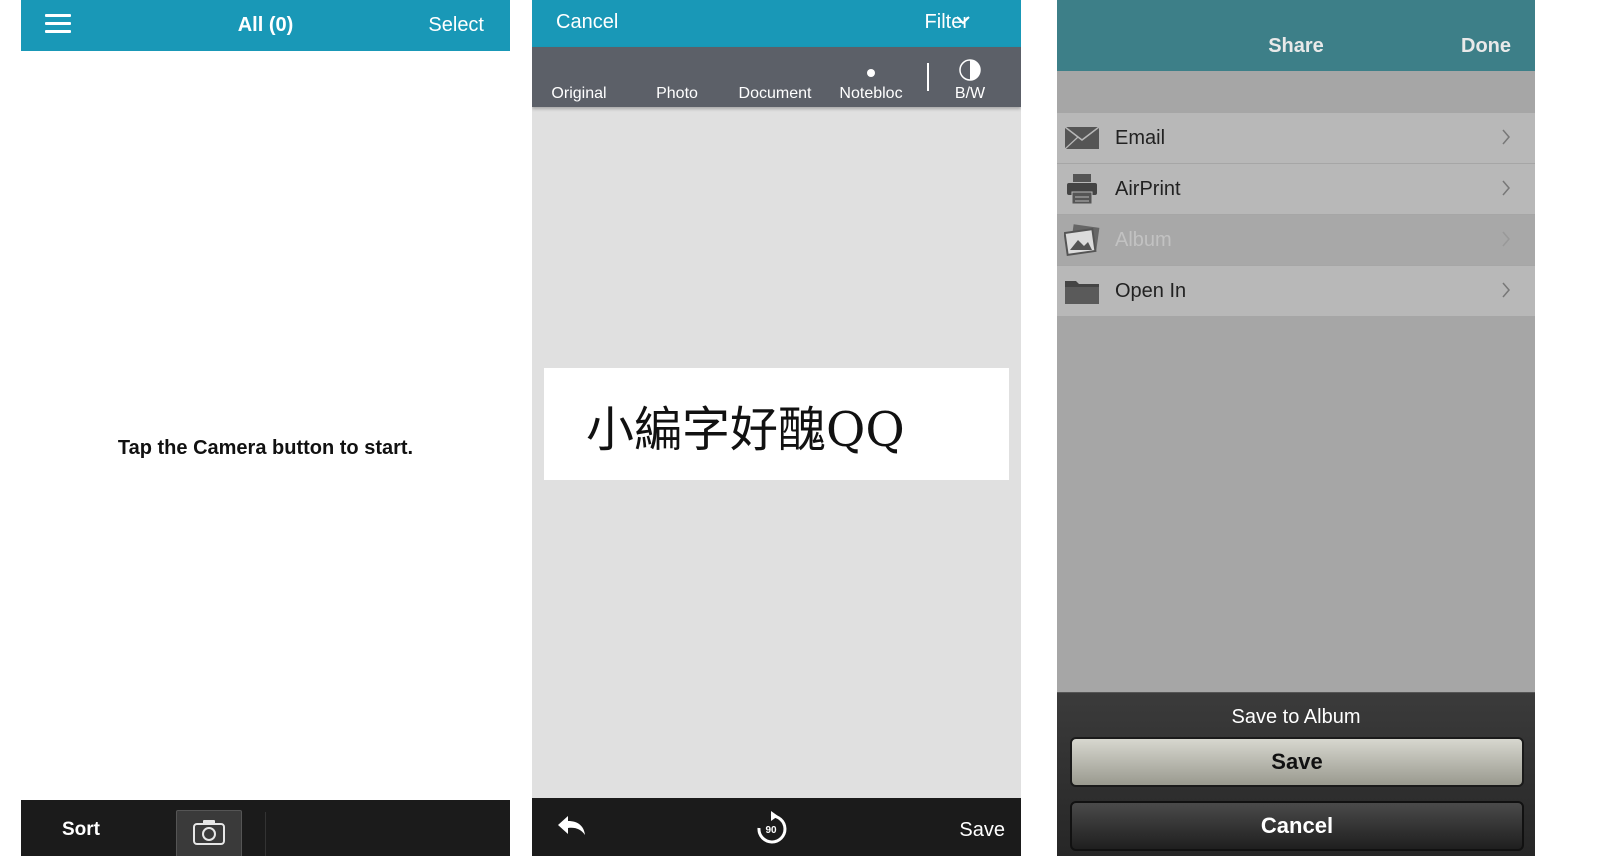 This screenshot has height=856, width=1600. What do you see at coordinates (1296, 291) in the screenshot?
I see `share-option-open-in: Open In` at bounding box center [1296, 291].